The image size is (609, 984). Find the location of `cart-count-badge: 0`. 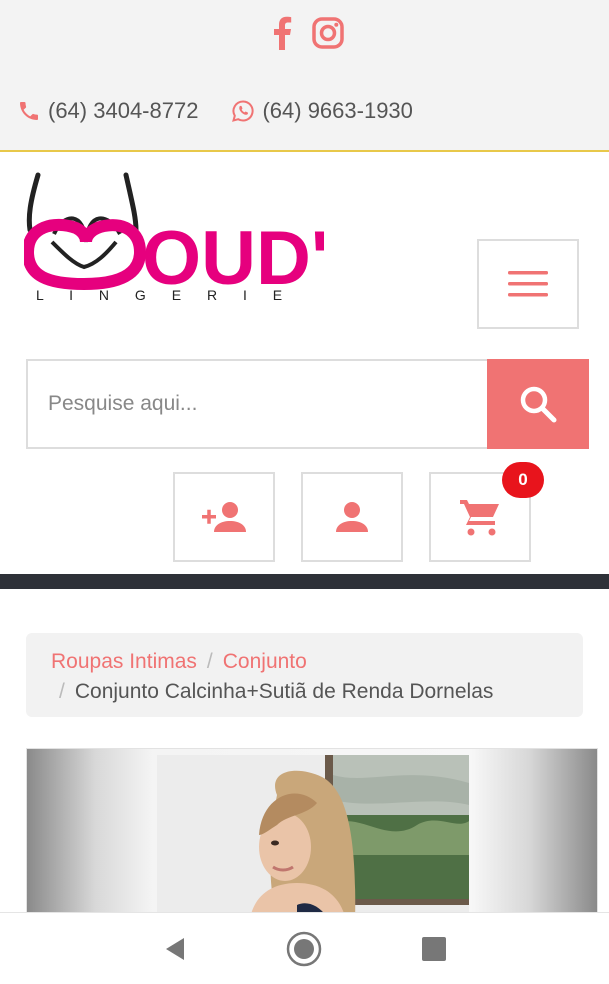

cart-count-badge: 0 is located at coordinates (523, 480).